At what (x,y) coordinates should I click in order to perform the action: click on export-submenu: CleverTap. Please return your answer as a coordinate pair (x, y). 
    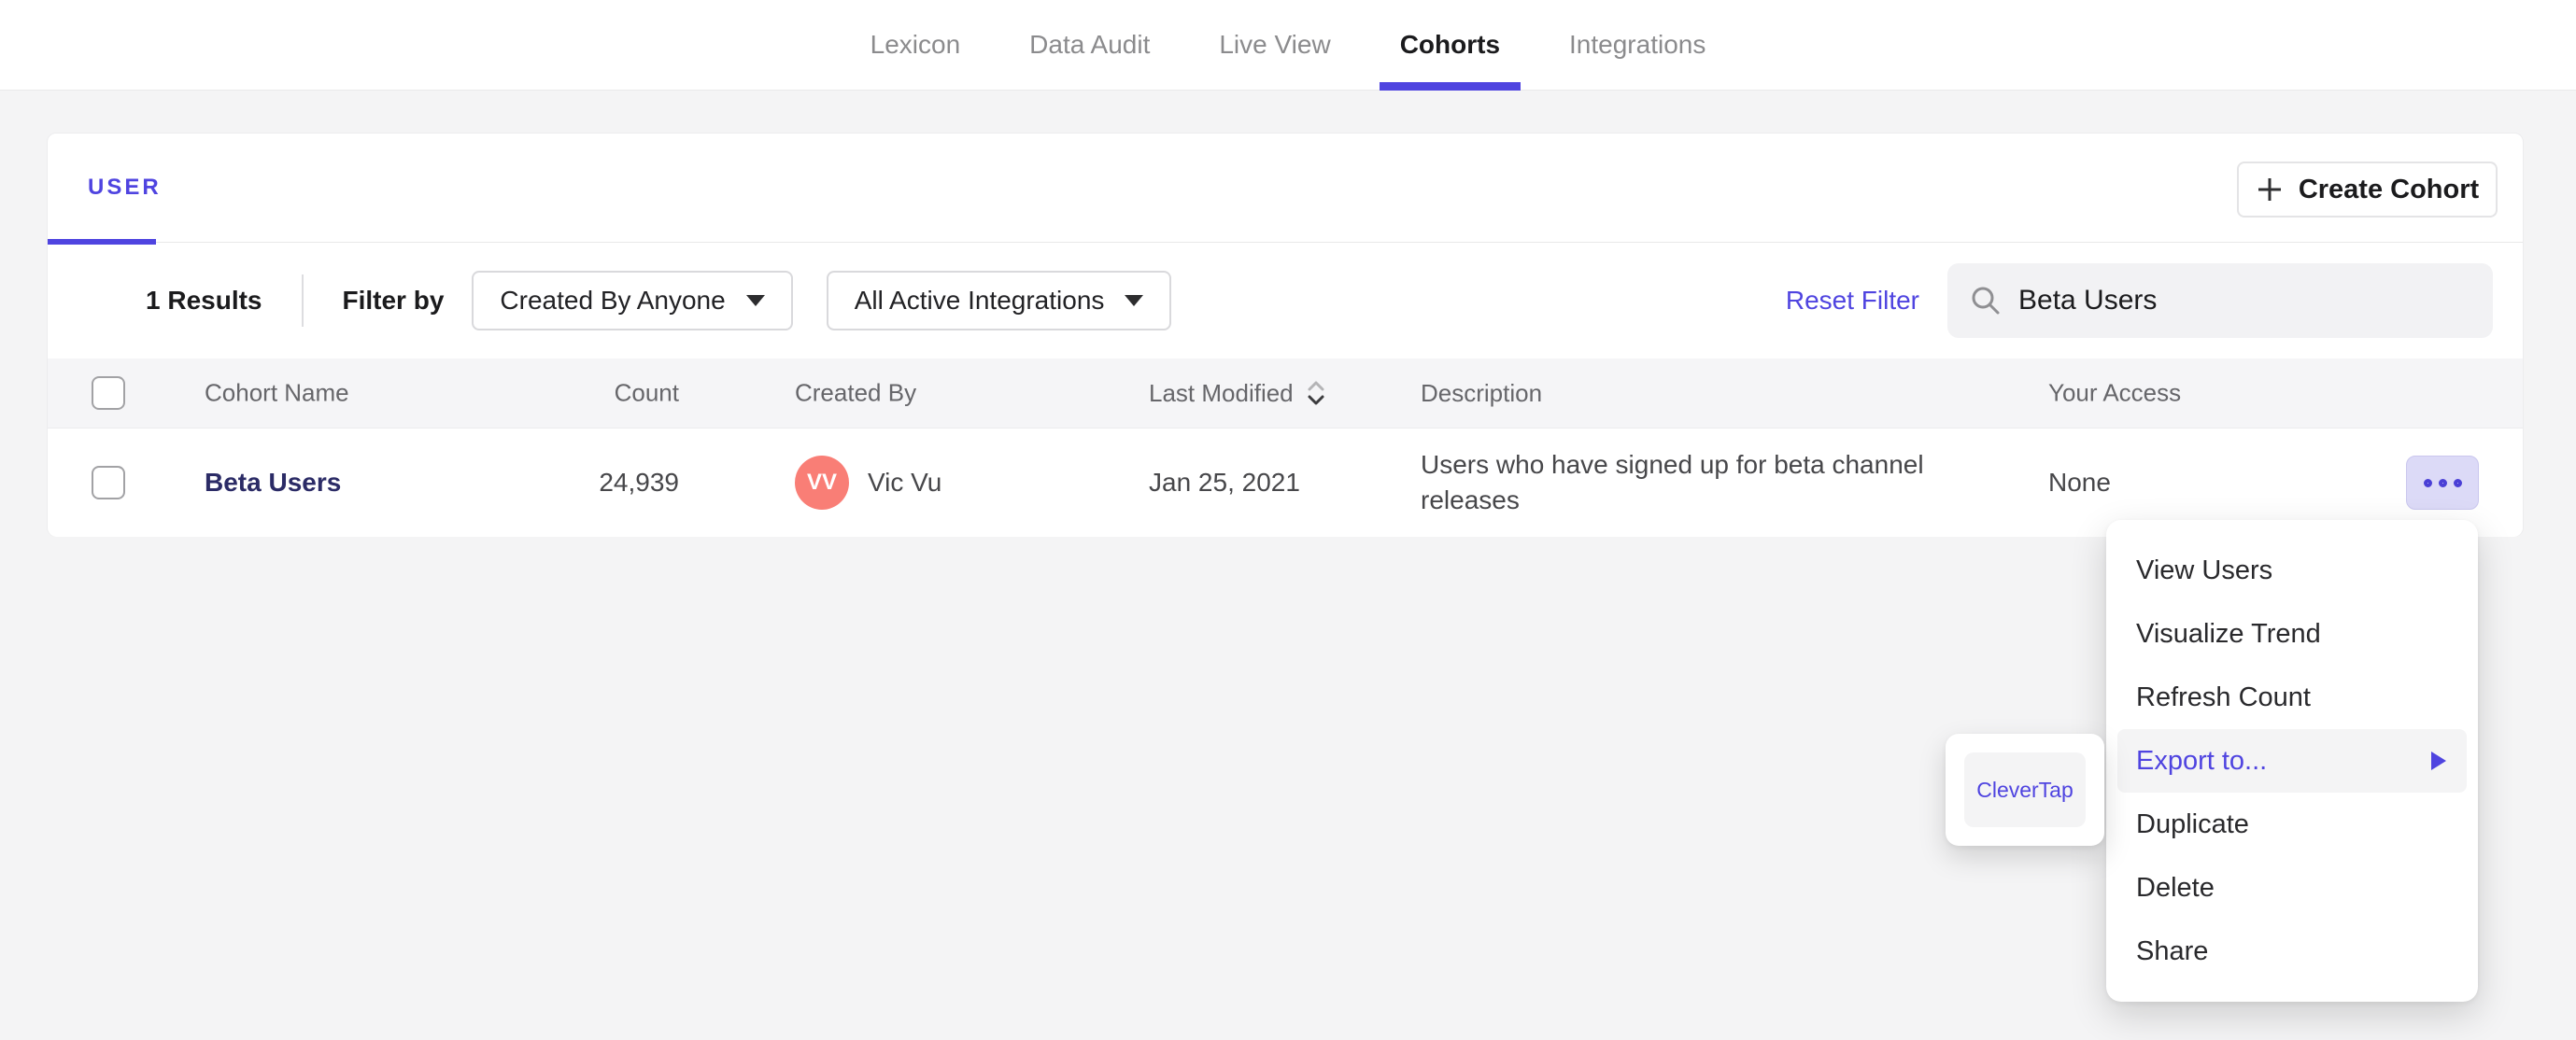
    Looking at the image, I should click on (2025, 790).